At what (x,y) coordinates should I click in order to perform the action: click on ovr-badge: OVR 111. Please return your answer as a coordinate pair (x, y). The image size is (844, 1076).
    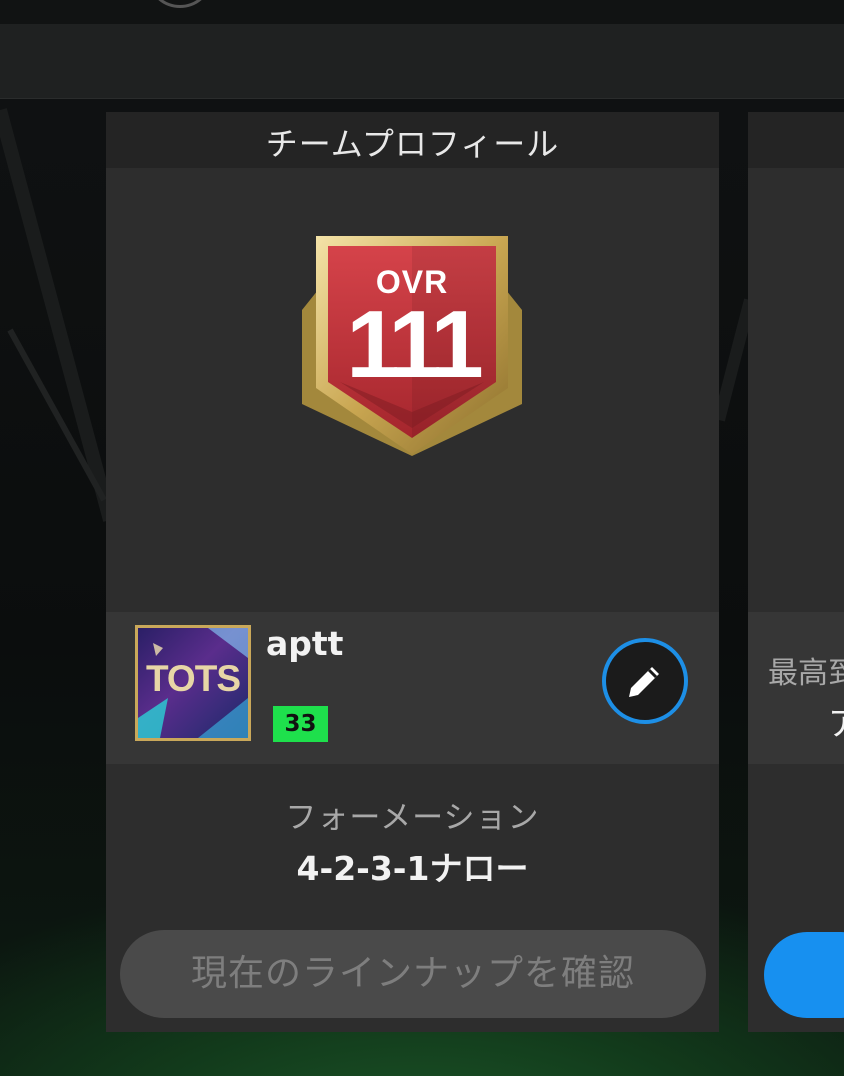
    Looking at the image, I should click on (412, 344).